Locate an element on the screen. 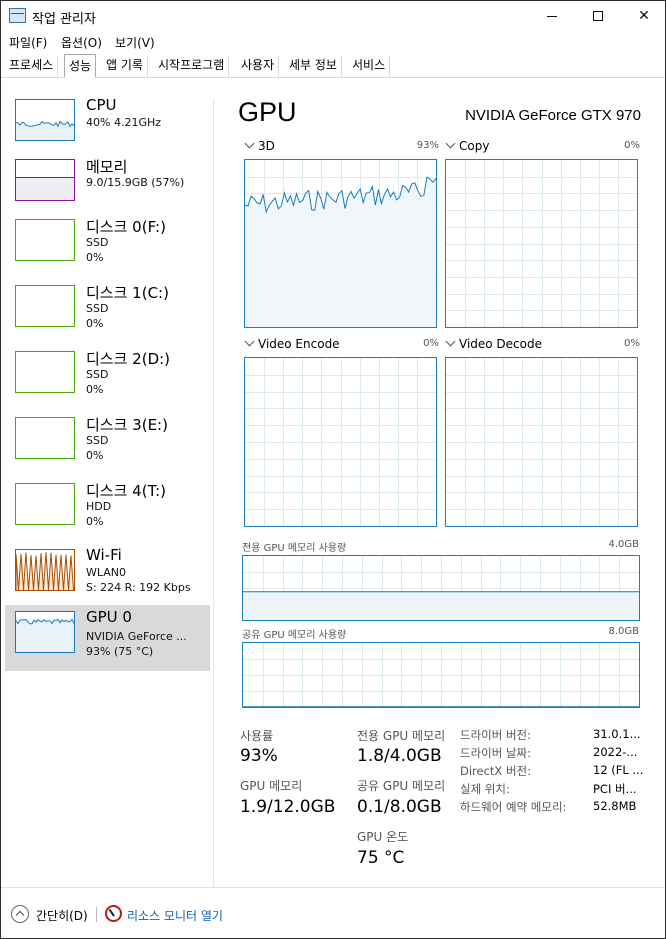  sidebar-item-detail: 9.0/15.9GB (57%) is located at coordinates (135, 182).